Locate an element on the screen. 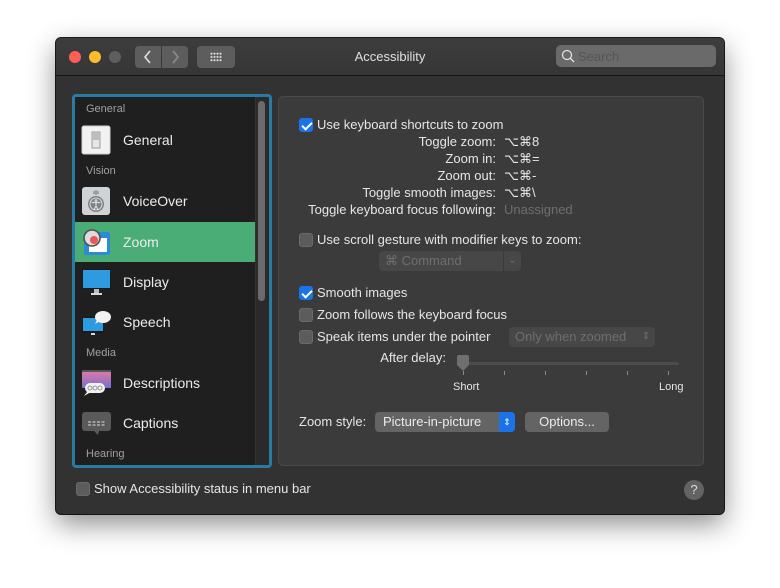 This screenshot has height=588, width=780. scrollbar-thumb is located at coordinates (261, 201).